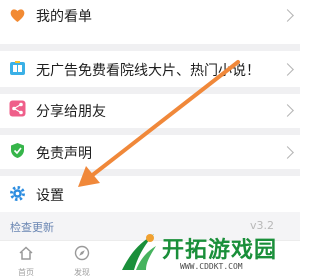  What do you see at coordinates (50, 196) in the screenshot?
I see `menu-item-label: 设置` at bounding box center [50, 196].